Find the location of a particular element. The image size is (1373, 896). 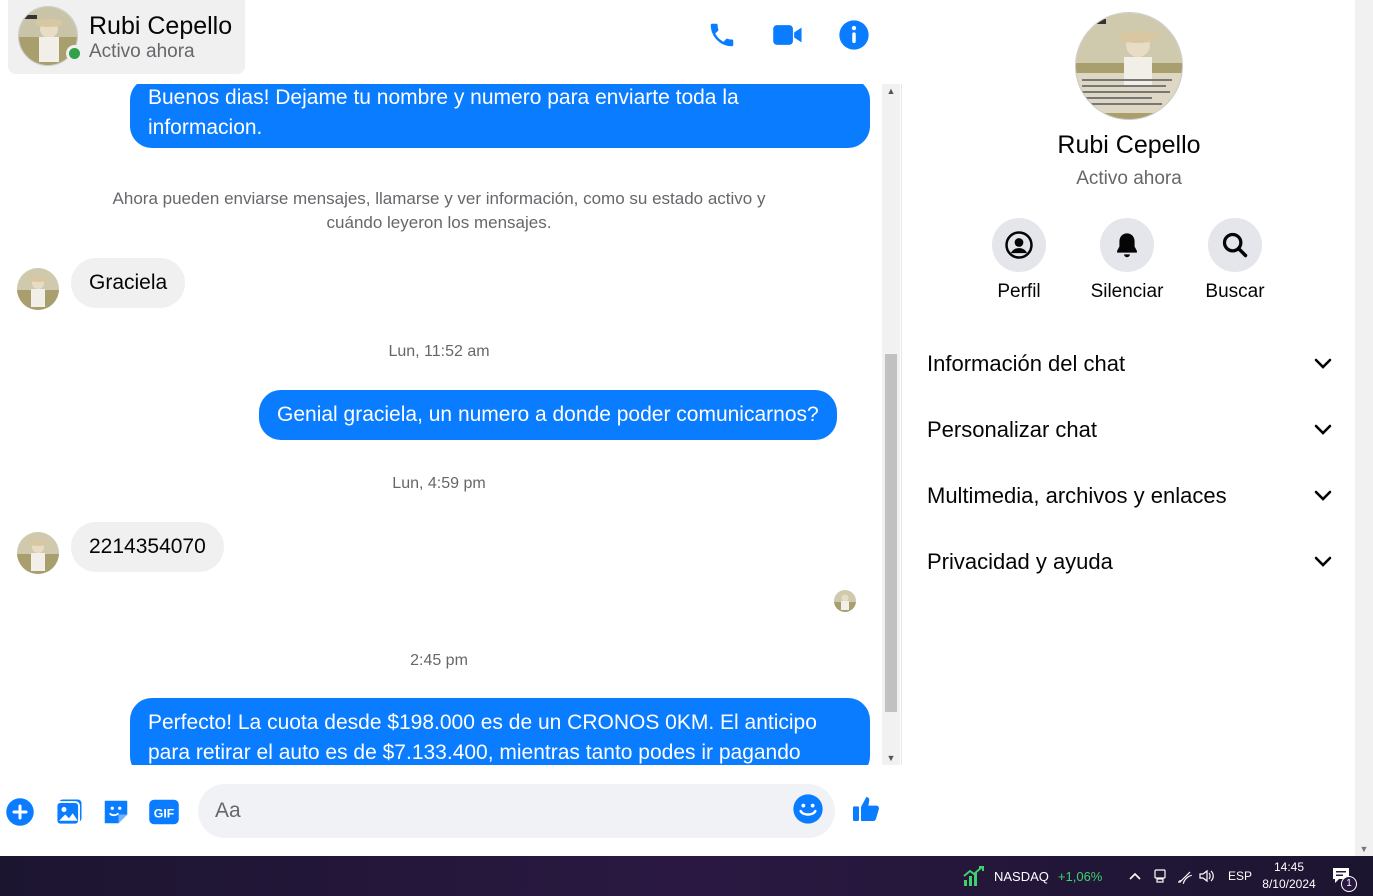

profile-button: Perfil is located at coordinates (1019, 260).